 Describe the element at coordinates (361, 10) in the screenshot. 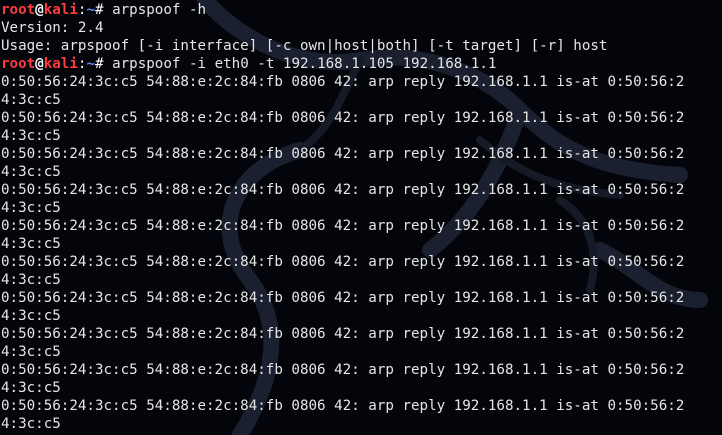

I see `command-line: root@kali:~# arpspoof -h` at that location.